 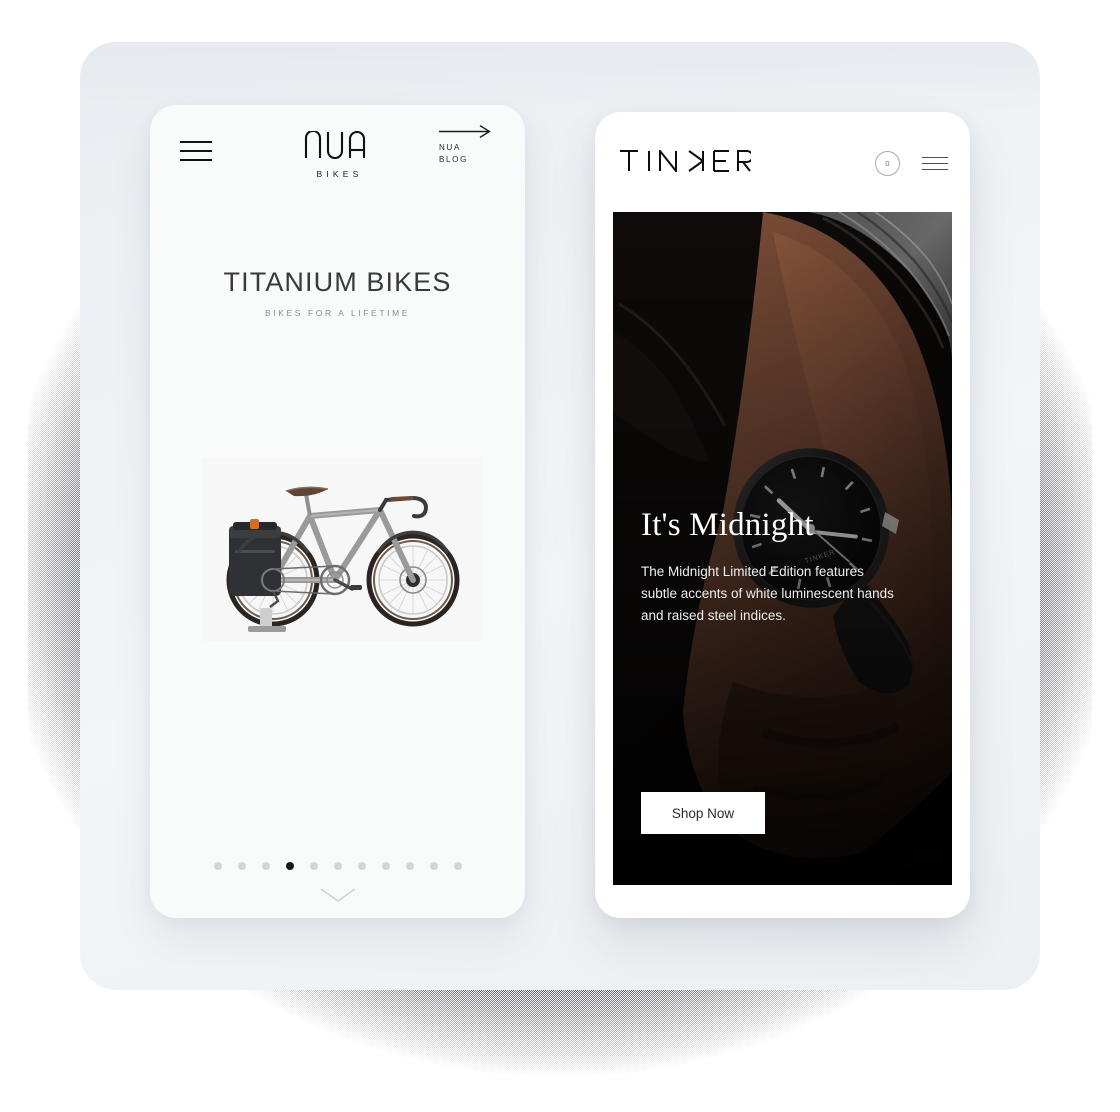 I want to click on scroll-down-button, so click(x=337, y=898).